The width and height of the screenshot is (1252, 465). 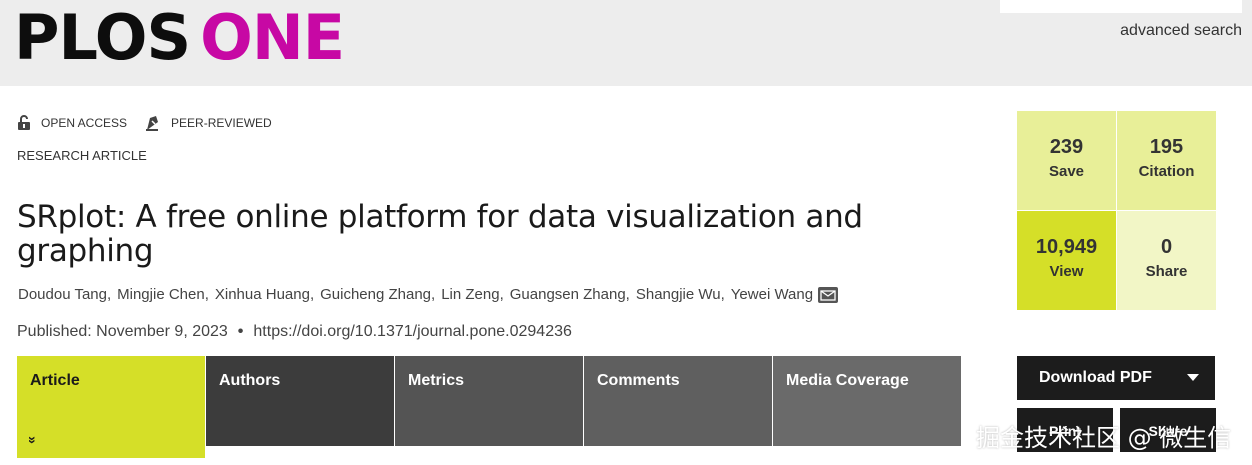 I want to click on tab-label: Article, so click(x=55, y=380).